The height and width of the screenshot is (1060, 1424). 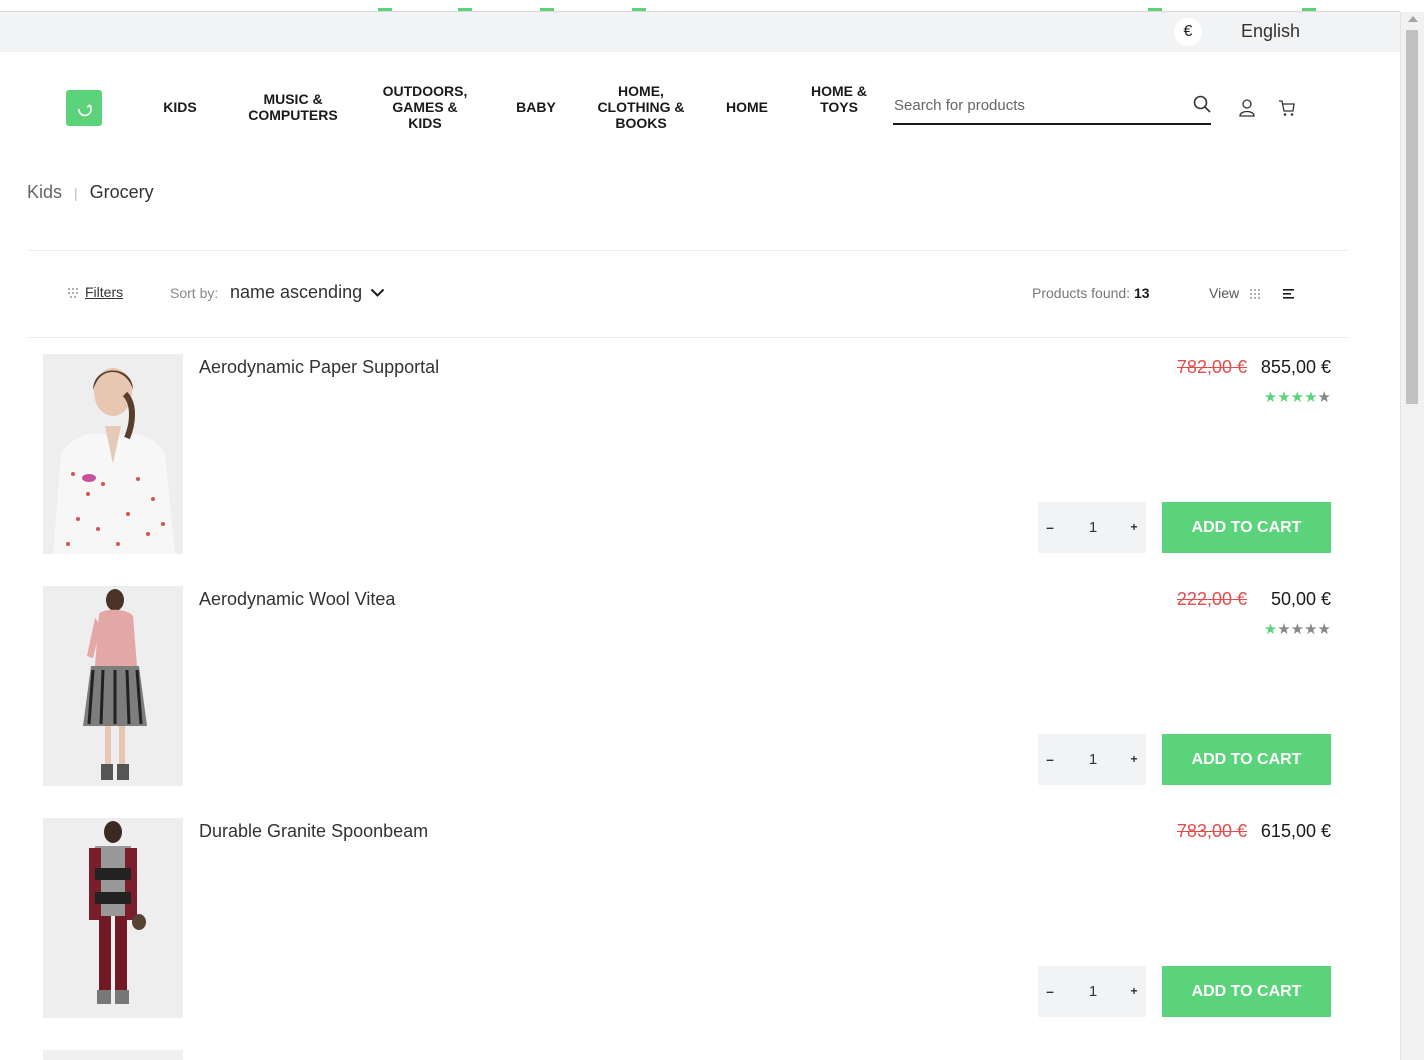 I want to click on scrollbar-thumb, so click(x=1412, y=217).